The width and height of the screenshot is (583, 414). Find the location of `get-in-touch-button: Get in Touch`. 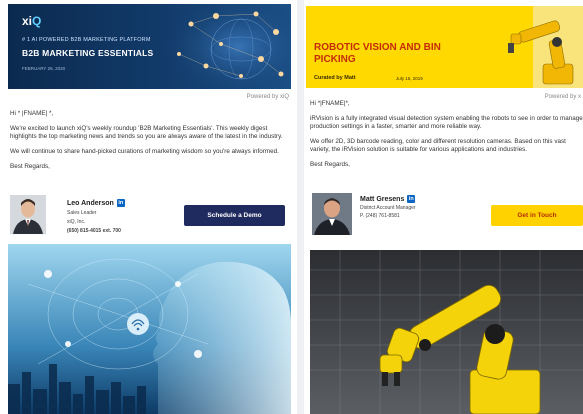

get-in-touch-button: Get in Touch is located at coordinates (537, 215).